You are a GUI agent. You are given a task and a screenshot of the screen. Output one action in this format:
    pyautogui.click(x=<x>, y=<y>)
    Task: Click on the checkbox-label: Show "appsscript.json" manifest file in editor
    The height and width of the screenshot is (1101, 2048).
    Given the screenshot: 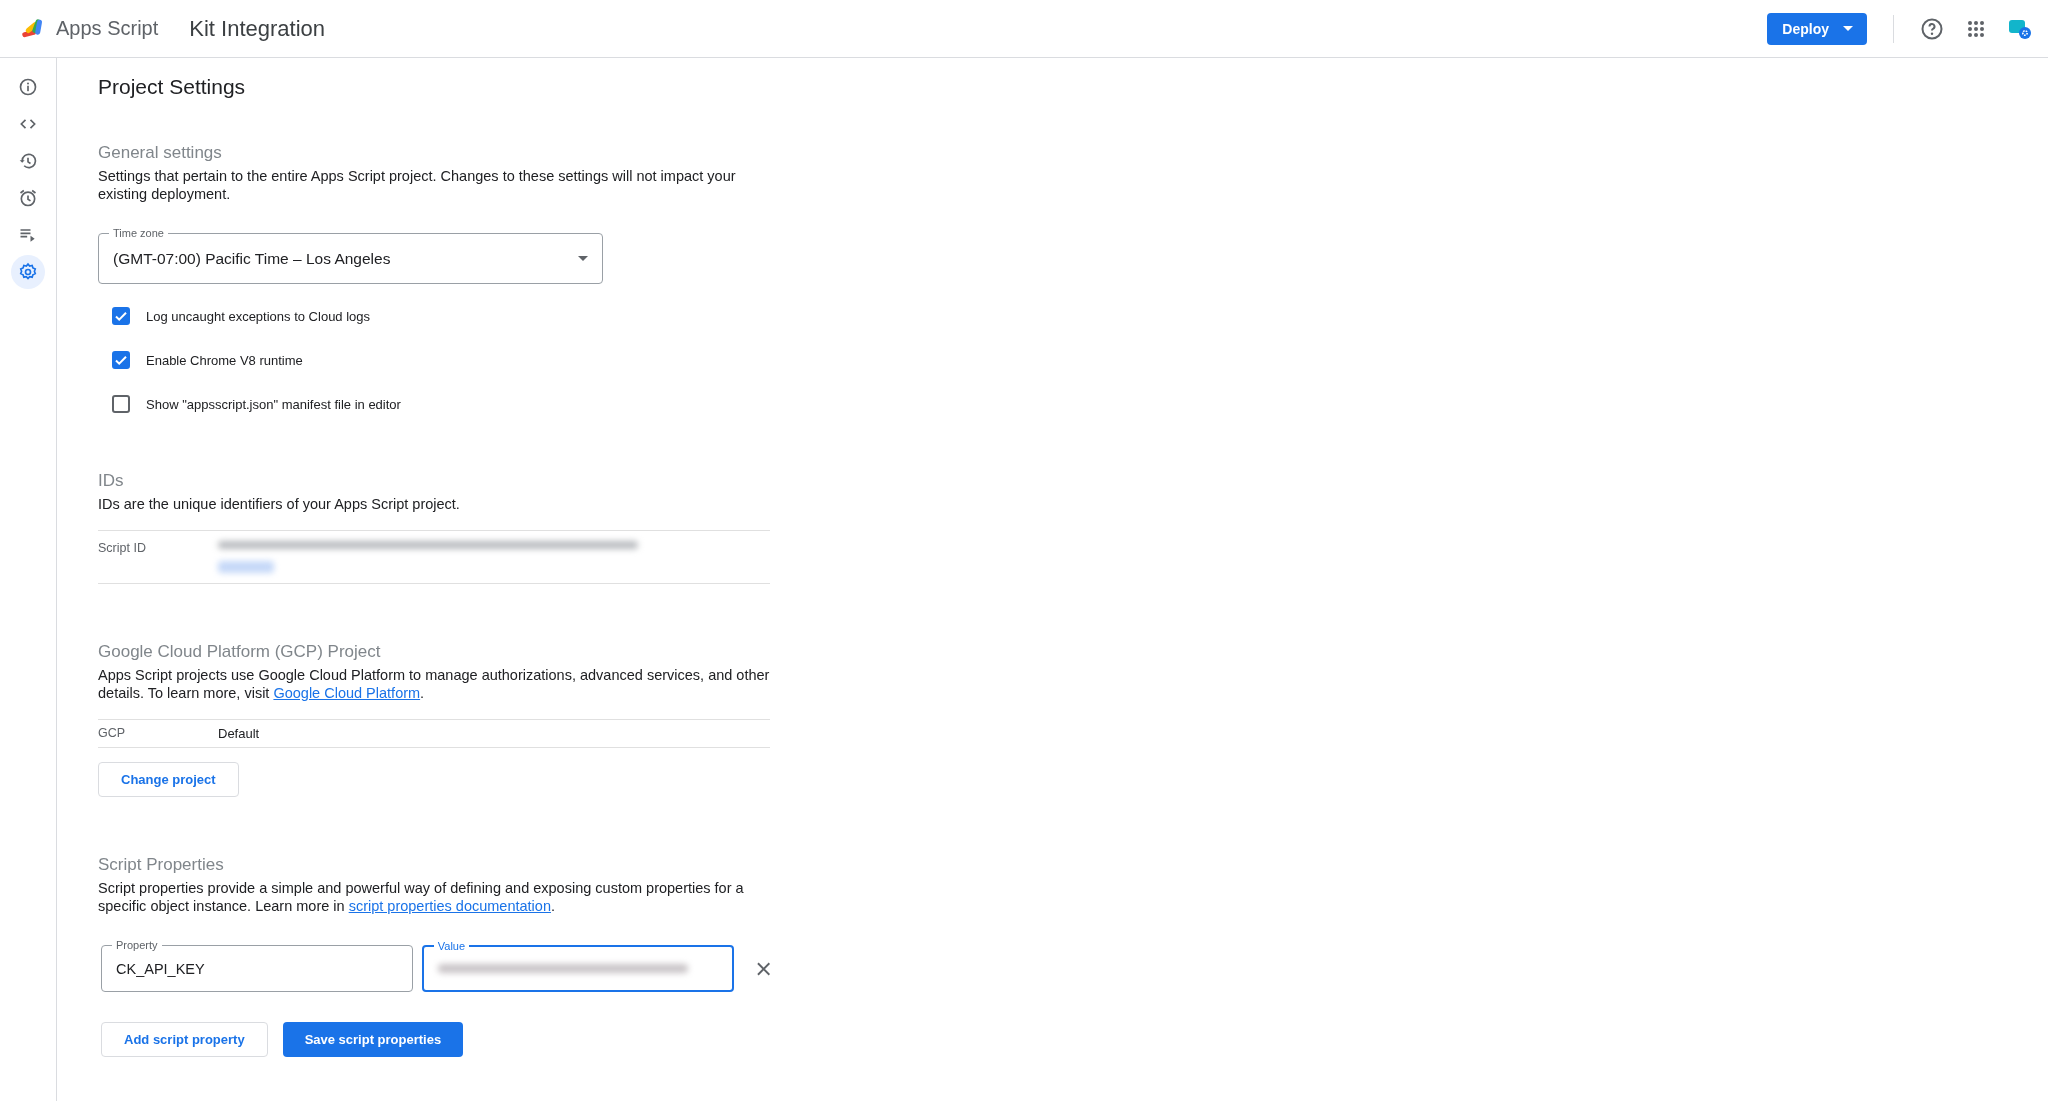 What is the action you would take?
    pyautogui.click(x=273, y=404)
    